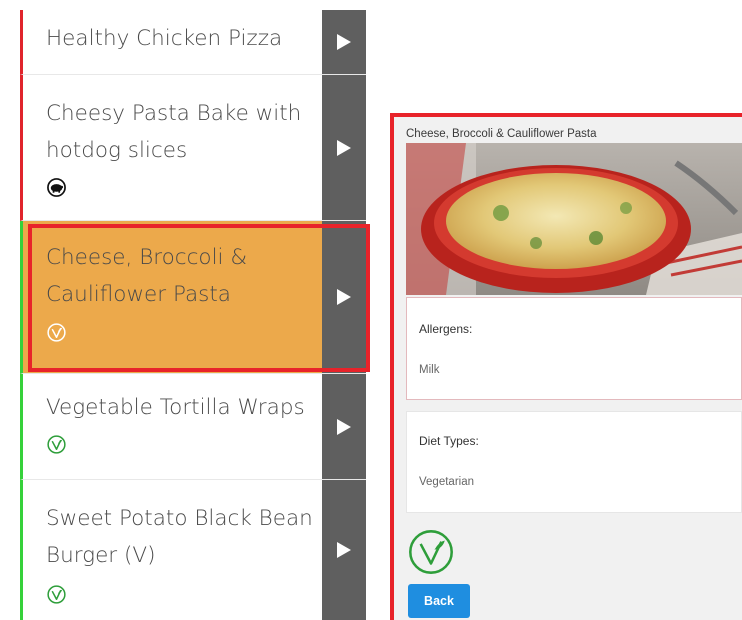 This screenshot has height=620, width=742. I want to click on back-button: Back, so click(439, 601).